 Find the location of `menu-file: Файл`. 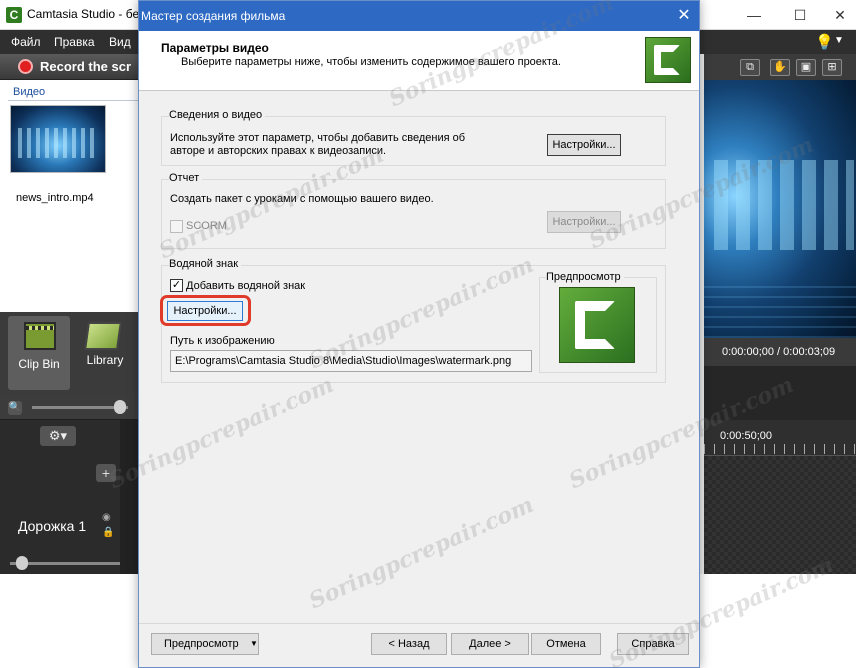

menu-file: Файл is located at coordinates (26, 42).